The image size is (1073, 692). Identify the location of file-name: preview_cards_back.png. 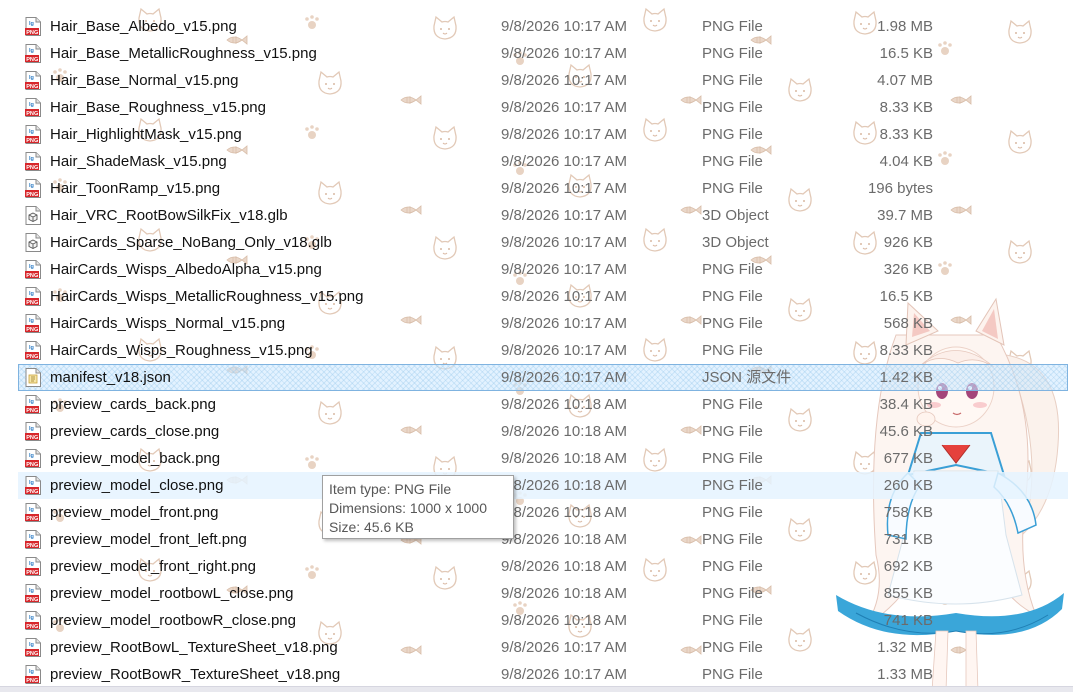
(133, 404).